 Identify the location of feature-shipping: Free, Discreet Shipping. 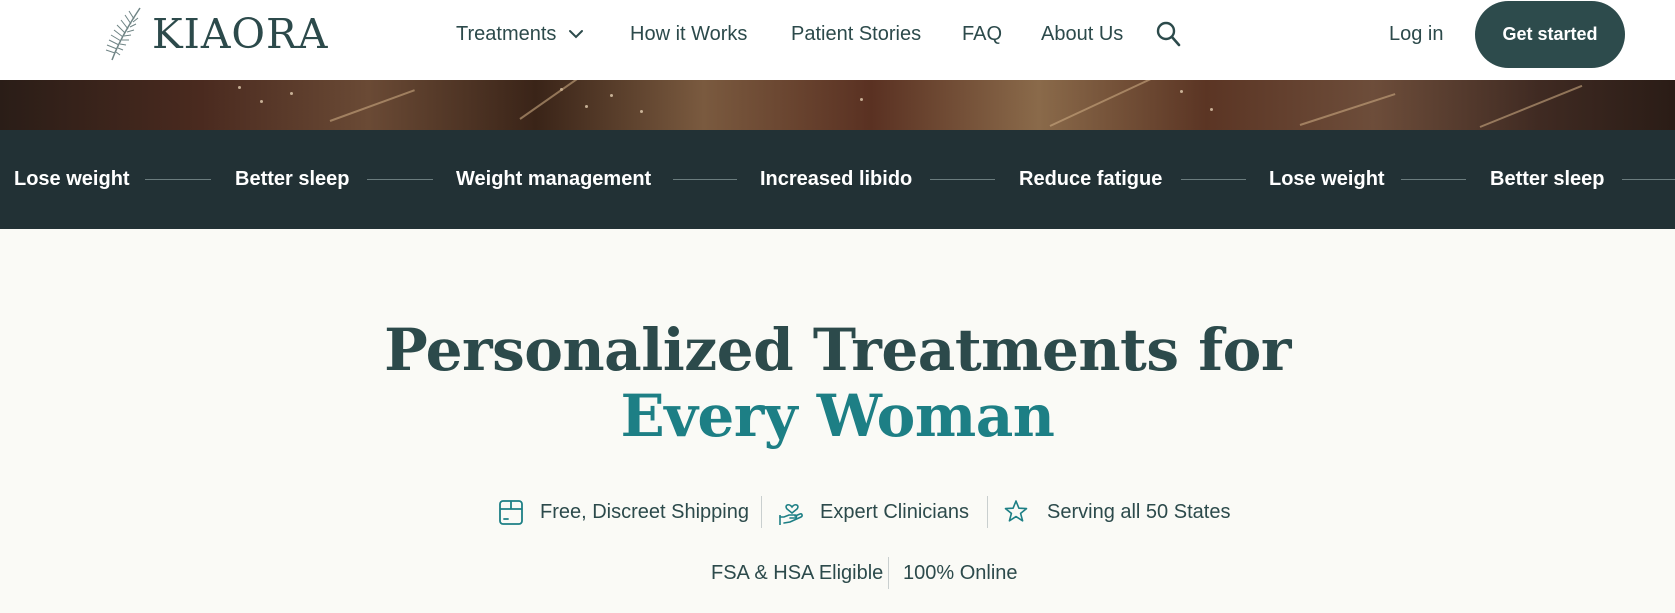
(623, 512).